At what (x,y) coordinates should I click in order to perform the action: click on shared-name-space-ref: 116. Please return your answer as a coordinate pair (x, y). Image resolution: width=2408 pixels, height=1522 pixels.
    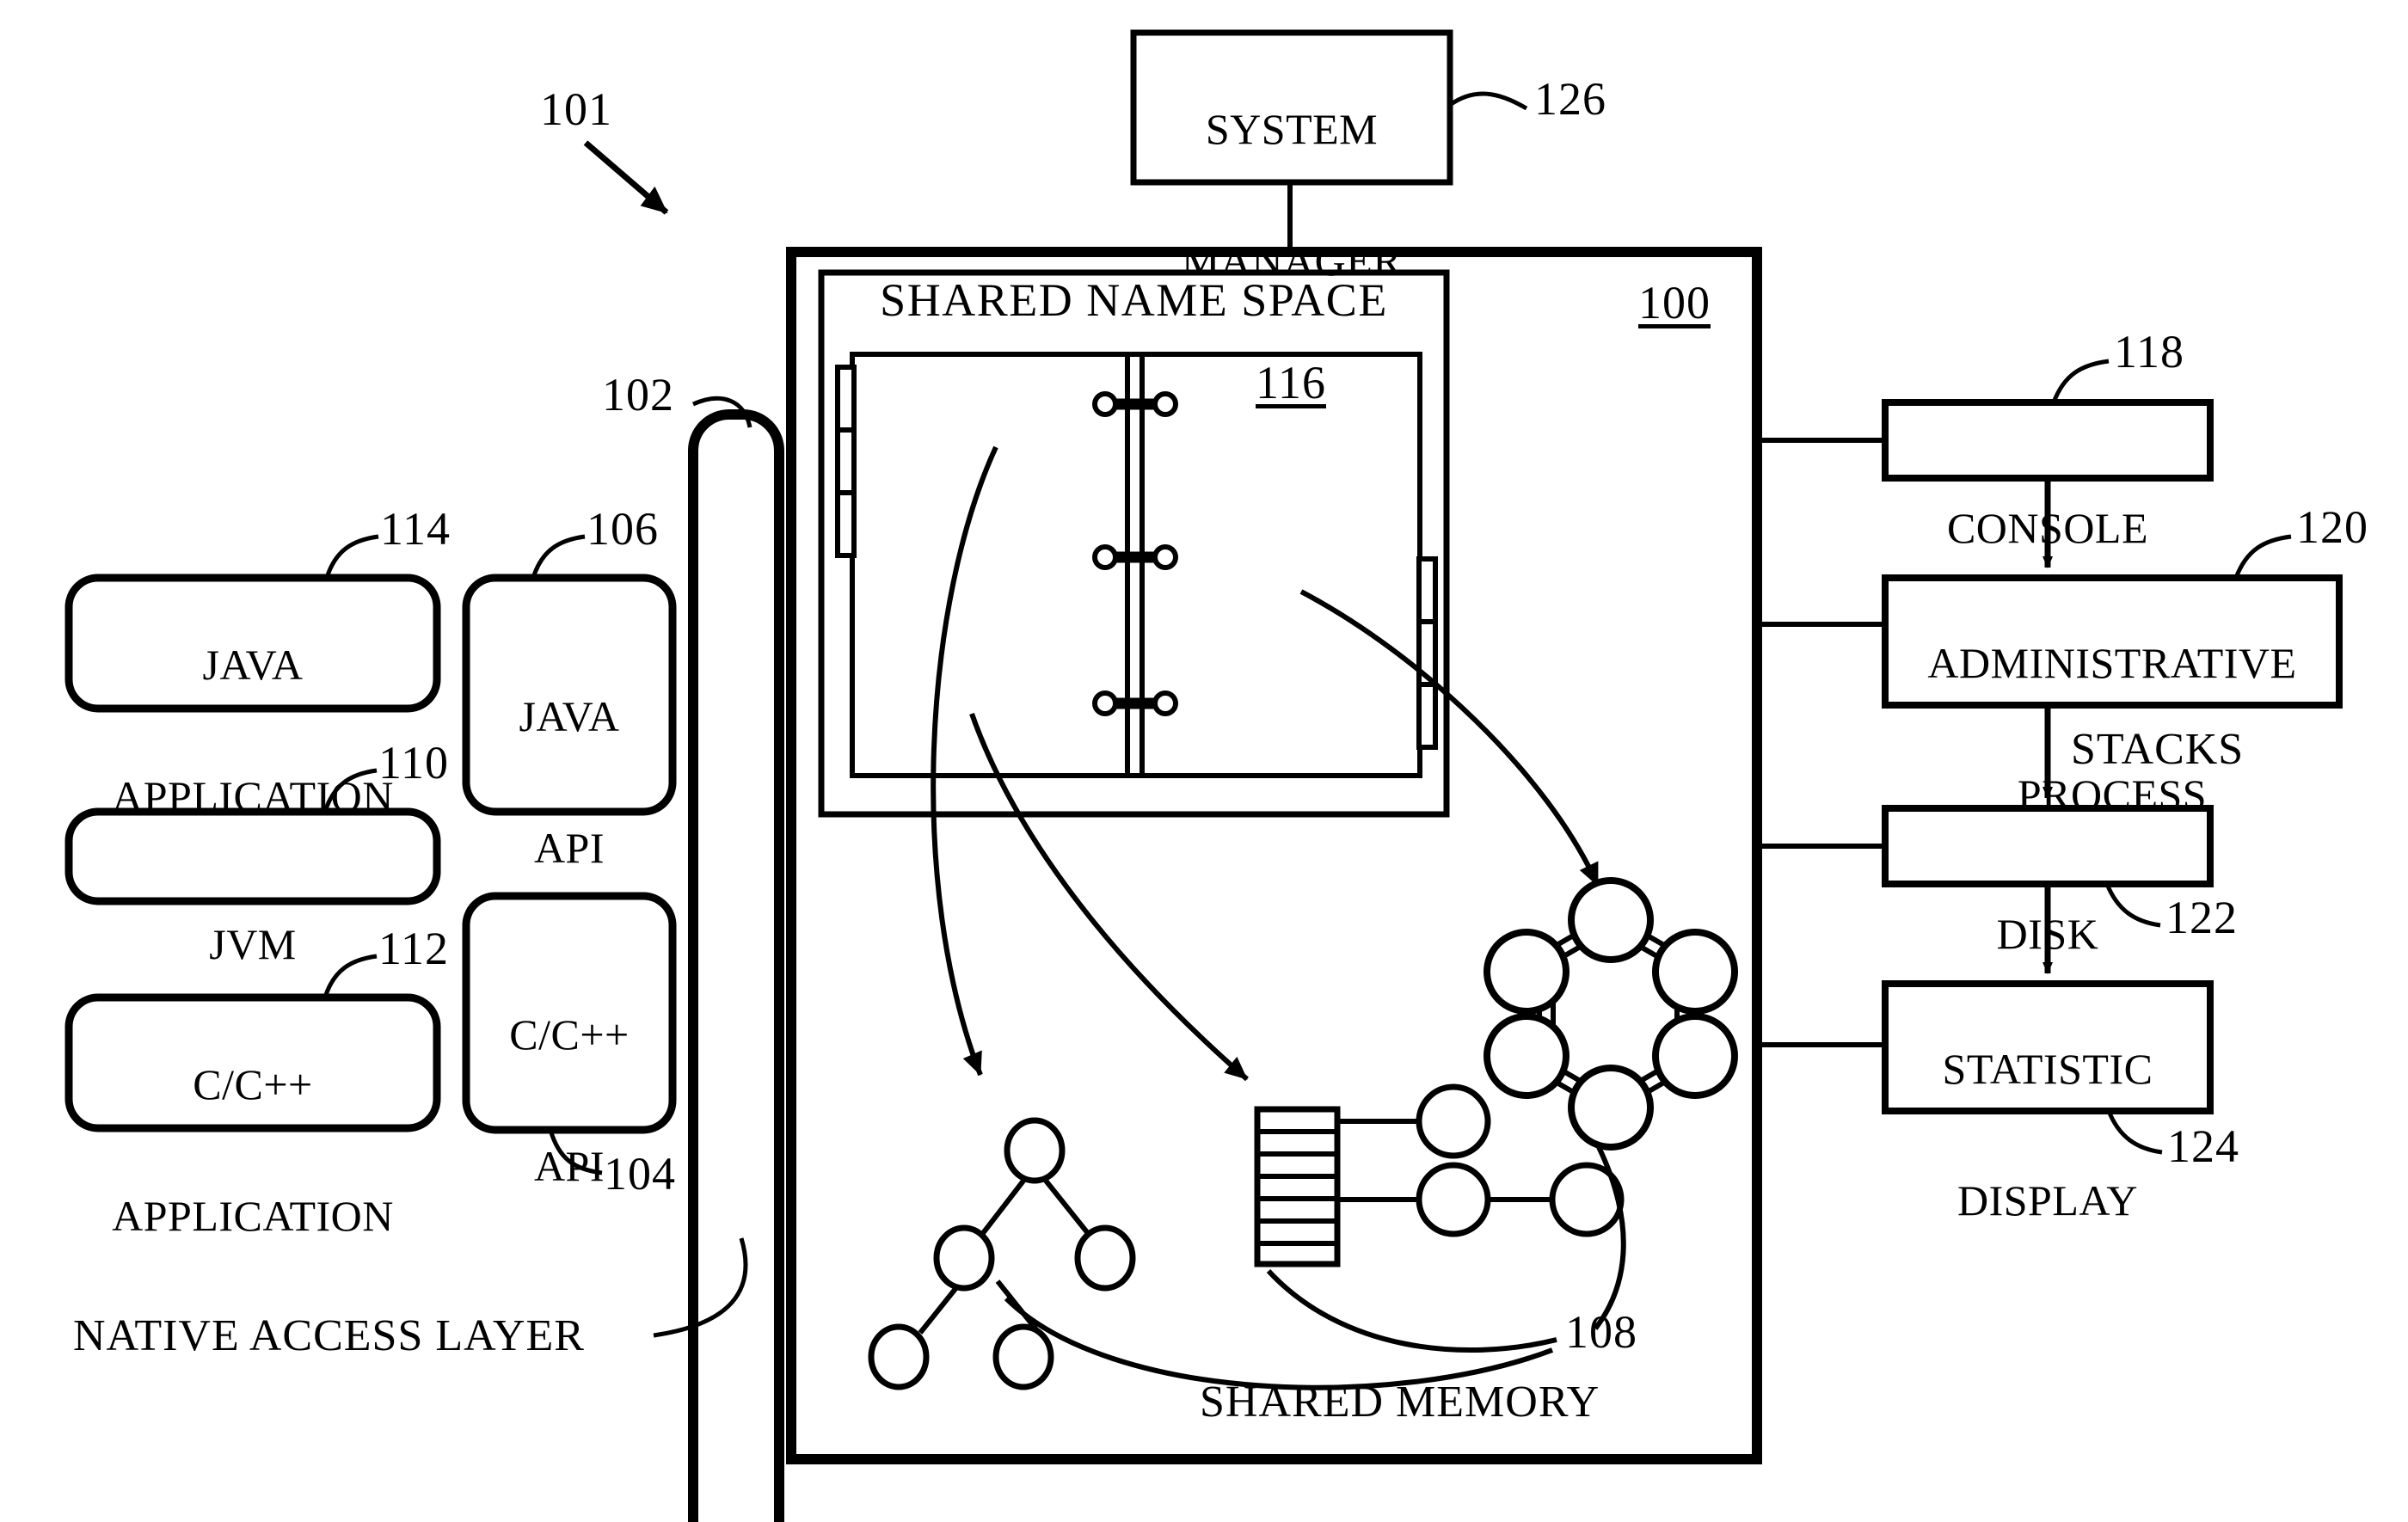
    Looking at the image, I should click on (1291, 382).